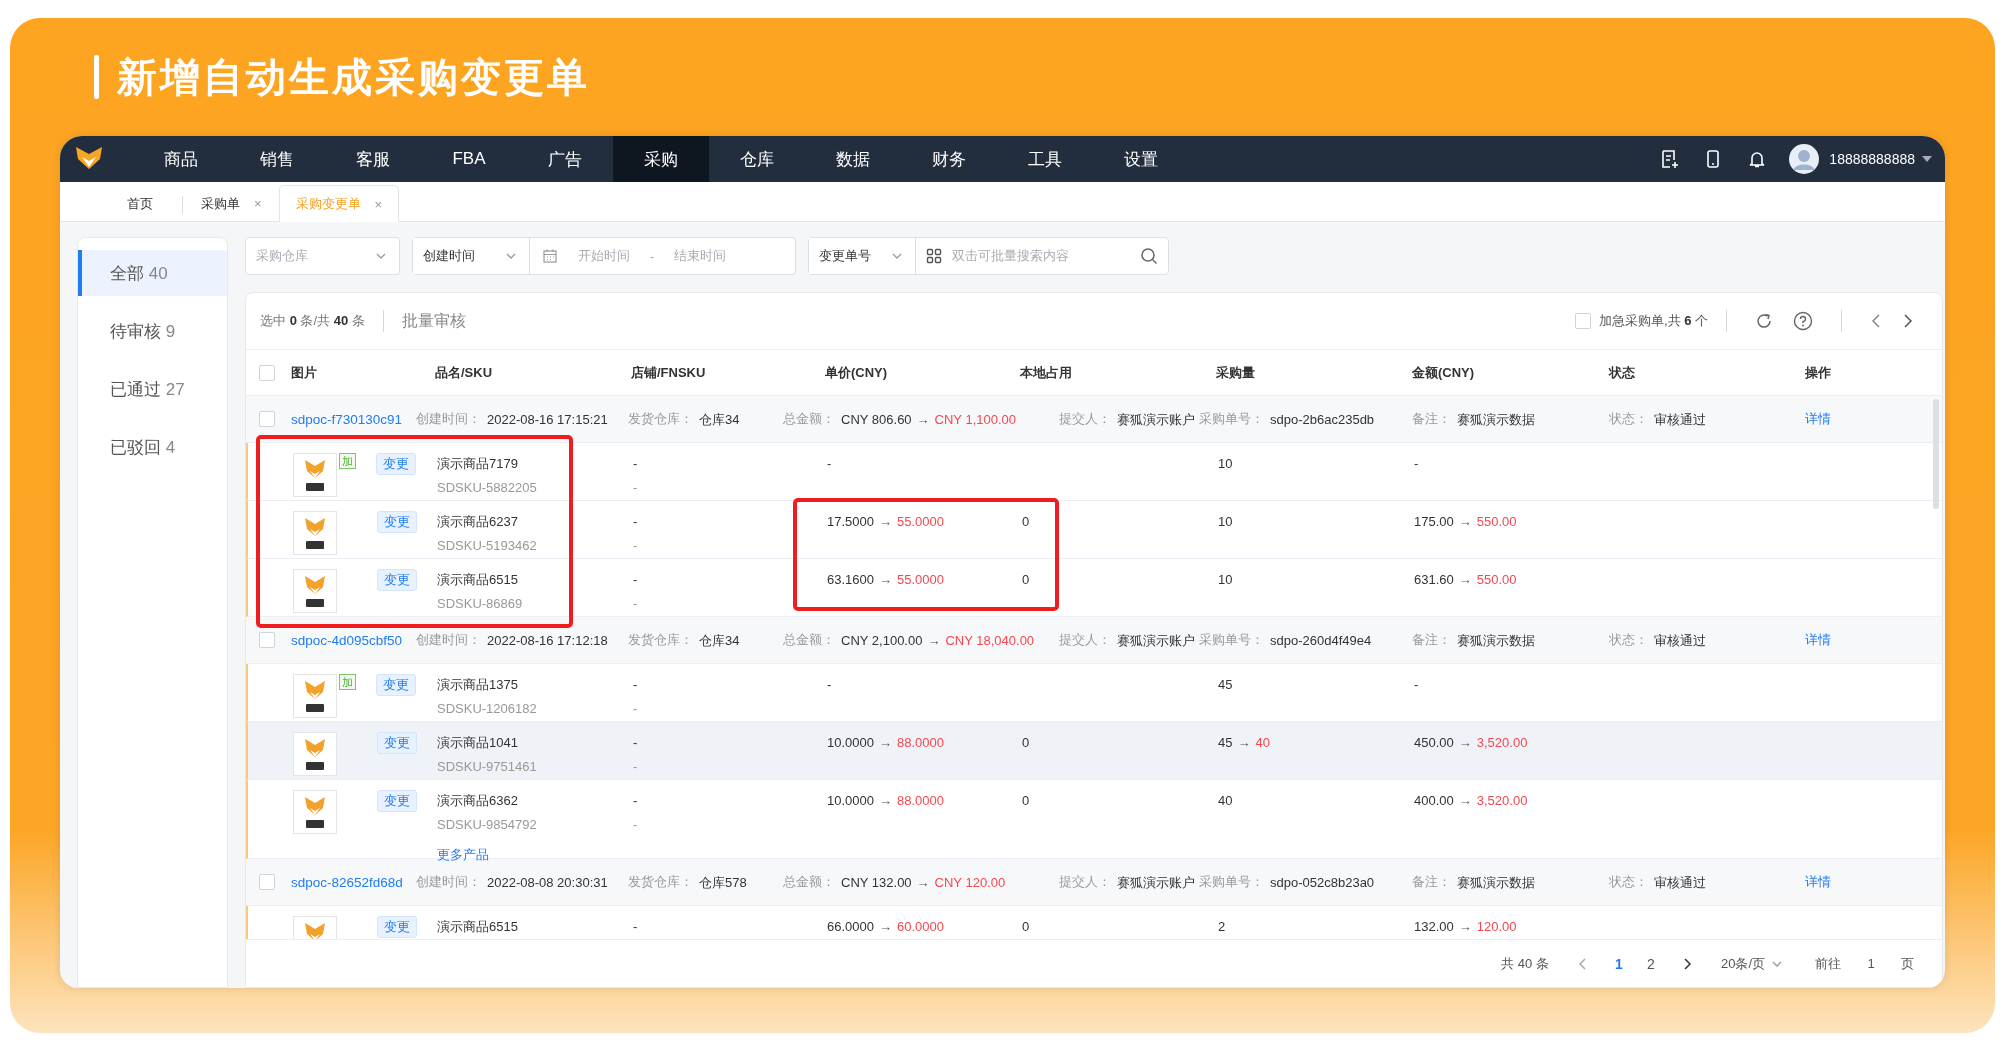 Image resolution: width=2007 pixels, height=1059 pixels. I want to click on avatar-icon, so click(1804, 159).